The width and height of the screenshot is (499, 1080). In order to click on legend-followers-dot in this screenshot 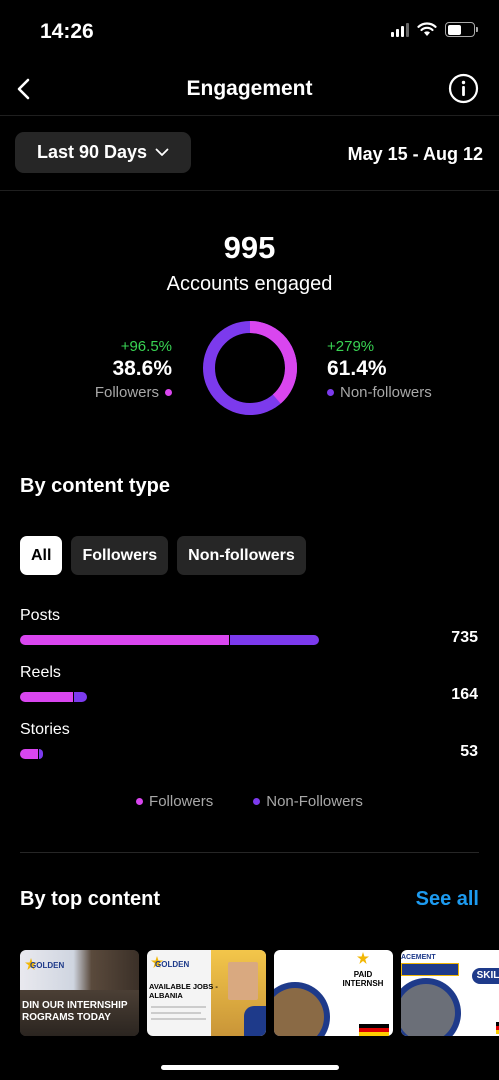, I will do `click(140, 801)`.